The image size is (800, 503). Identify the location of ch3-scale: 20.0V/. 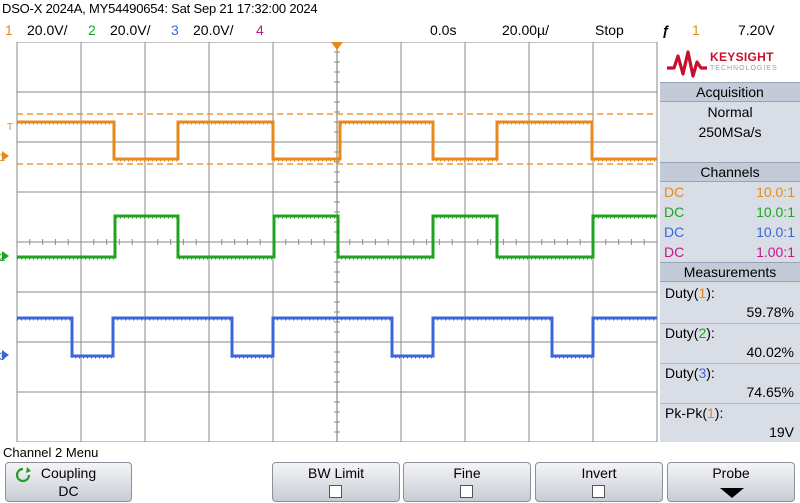
(213, 30).